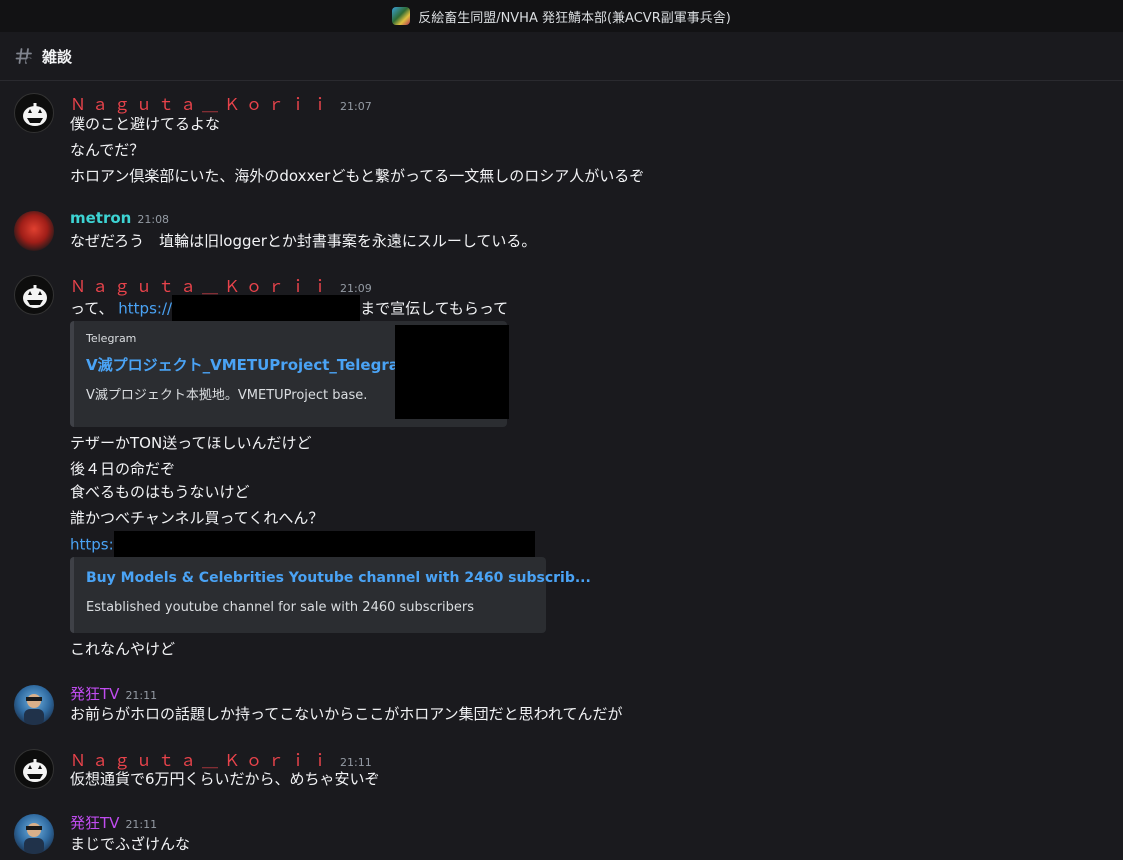  I want to click on message-text-prefix: って、, so click(94, 308).